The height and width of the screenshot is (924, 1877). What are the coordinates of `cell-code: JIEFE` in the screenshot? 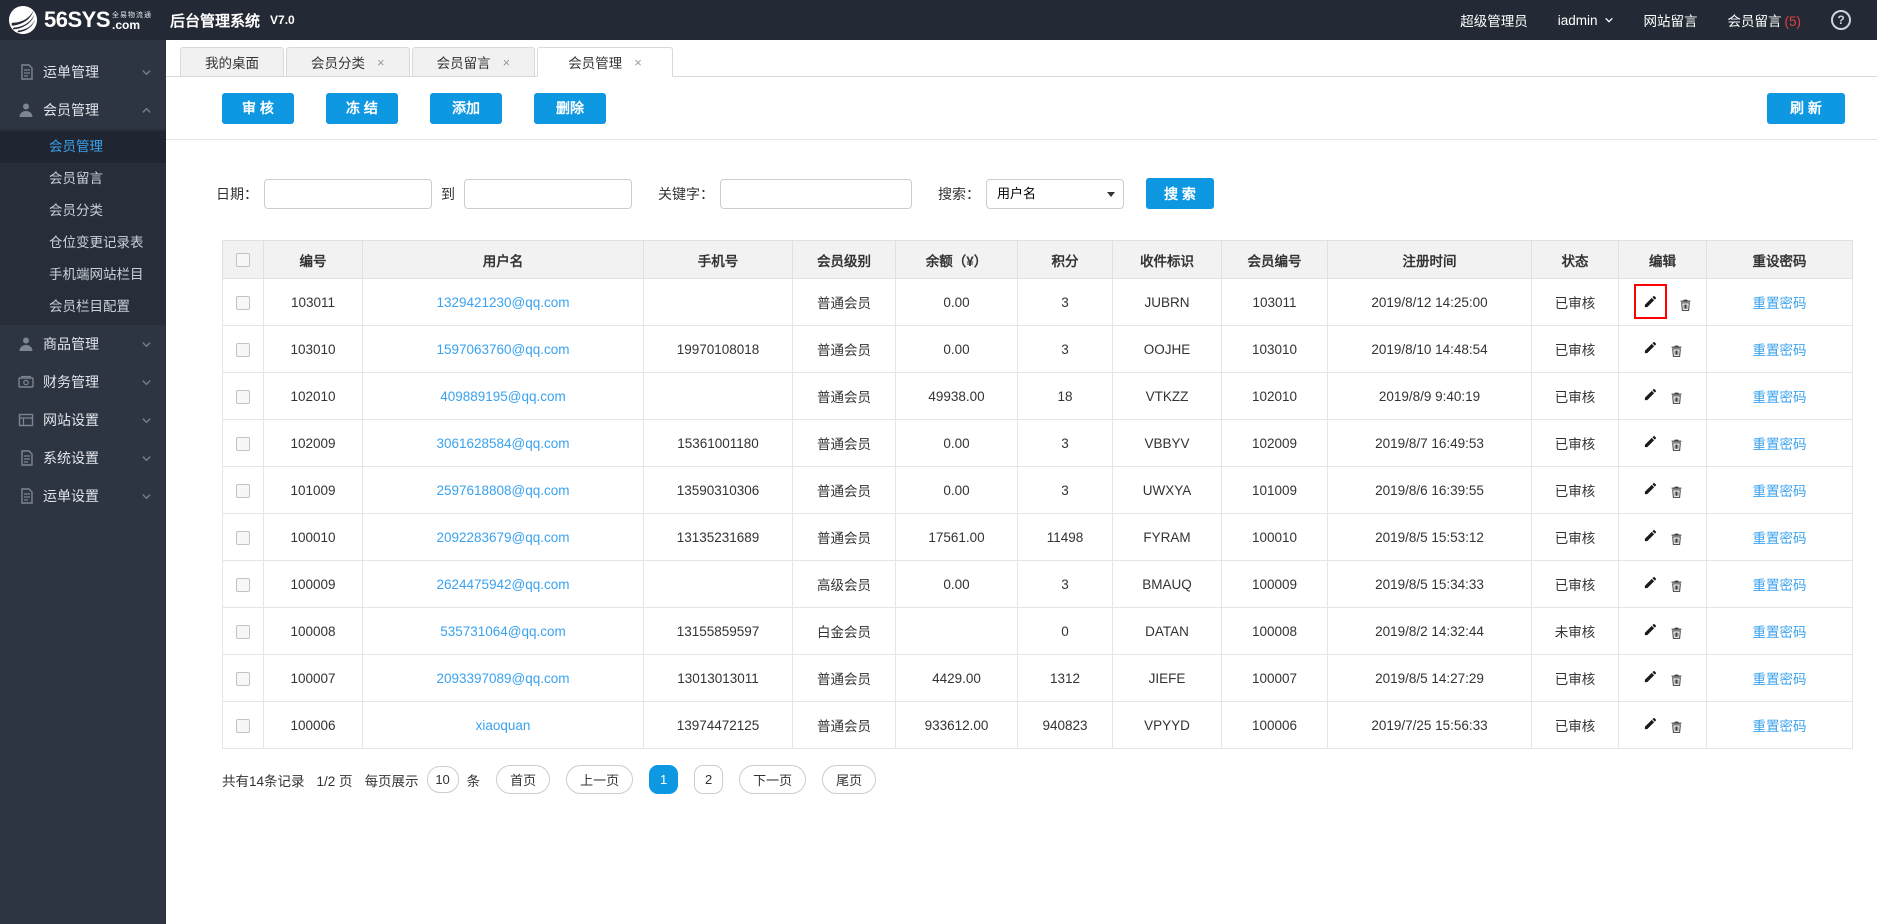 It's located at (1167, 678).